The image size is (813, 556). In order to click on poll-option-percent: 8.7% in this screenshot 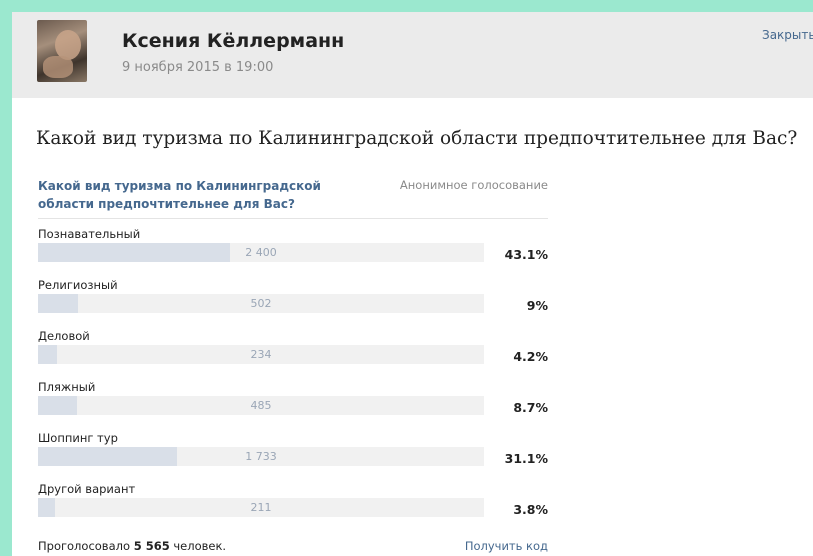, I will do `click(530, 407)`.